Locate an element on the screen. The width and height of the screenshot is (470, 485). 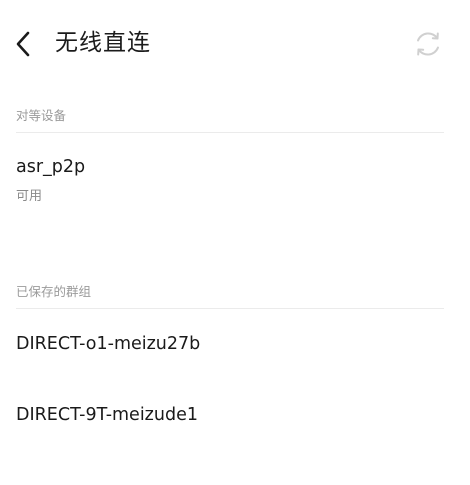
saved-group-row: DIRECT-o1-meizu27b is located at coordinates (235, 346).